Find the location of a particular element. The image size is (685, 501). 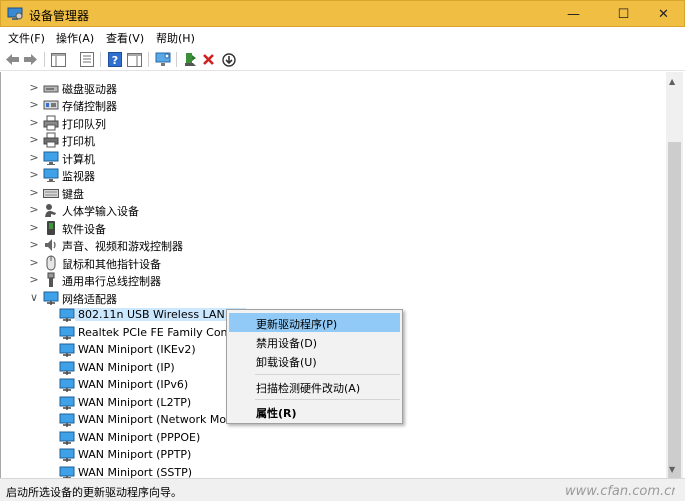

red-x-icon is located at coordinates (208, 59).